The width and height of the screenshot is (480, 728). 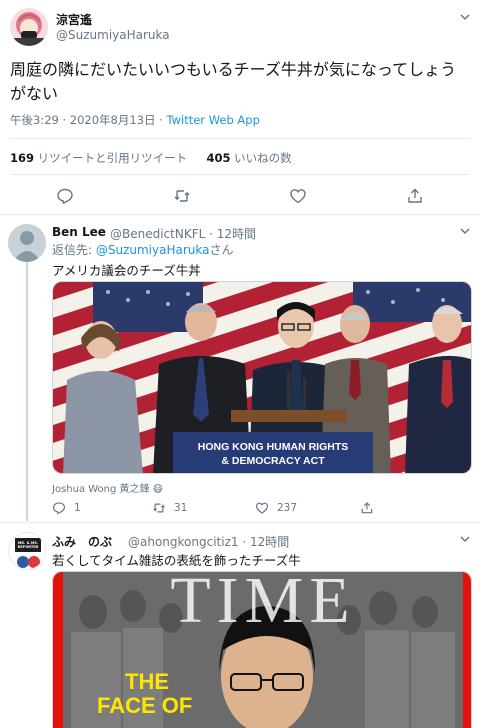 I want to click on replying-to-suffix: さん, so click(x=221, y=250).